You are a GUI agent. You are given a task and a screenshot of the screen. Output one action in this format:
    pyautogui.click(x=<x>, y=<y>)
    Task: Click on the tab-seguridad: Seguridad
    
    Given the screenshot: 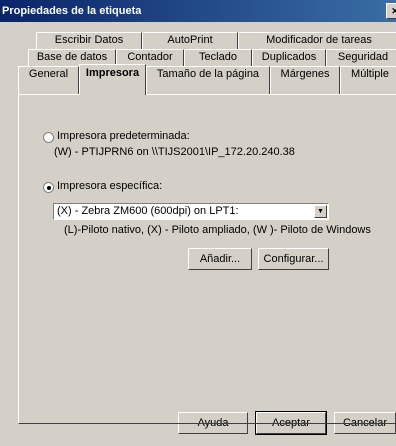 What is the action you would take?
    pyautogui.click(x=361, y=57)
    